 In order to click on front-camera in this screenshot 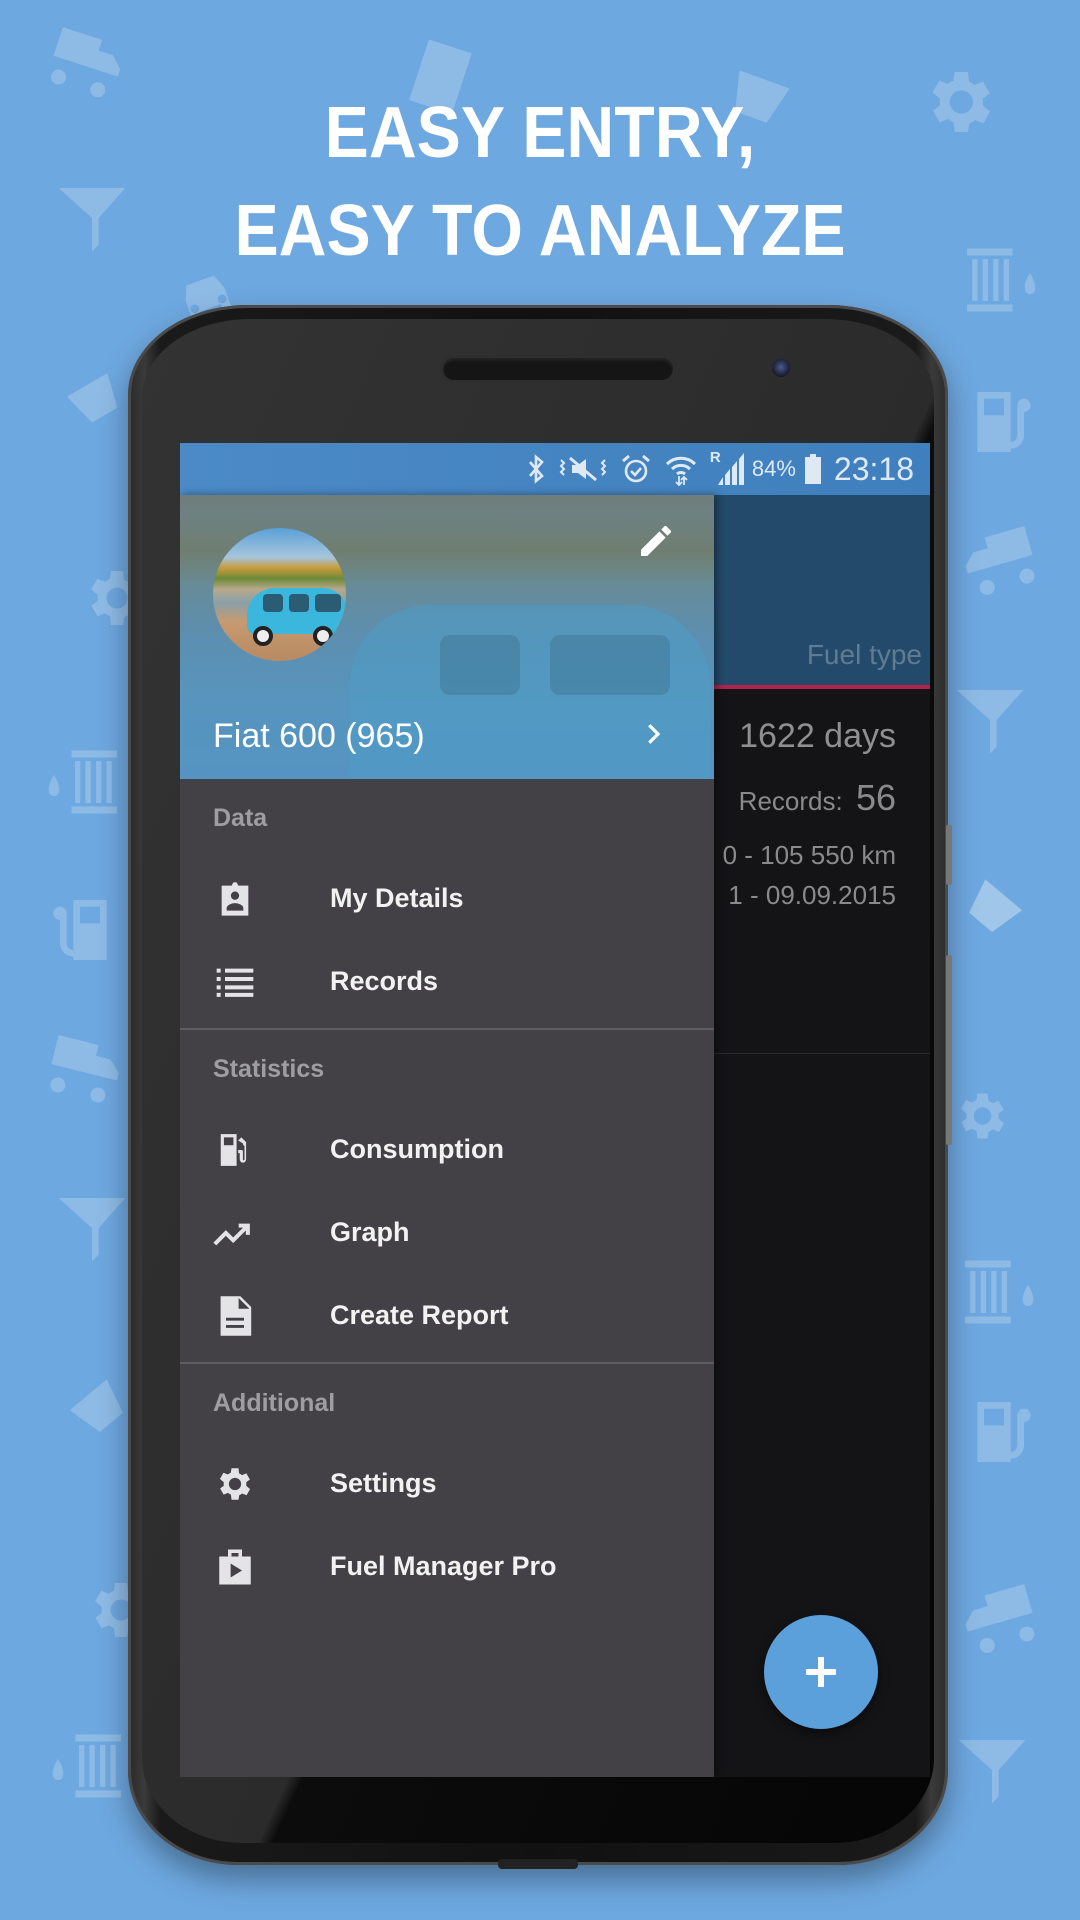, I will do `click(781, 368)`.